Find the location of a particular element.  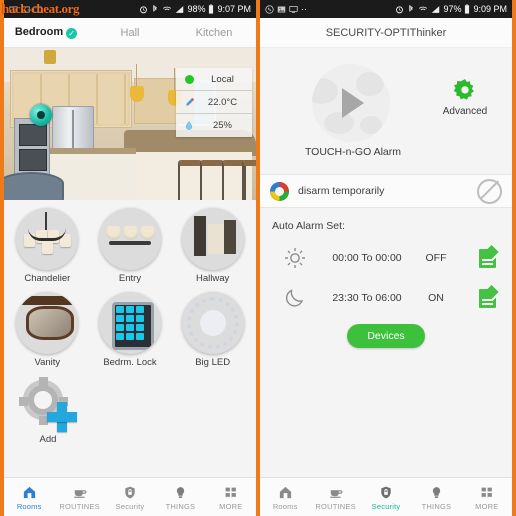

status-humidity-value: 25% is located at coordinates (222, 125).